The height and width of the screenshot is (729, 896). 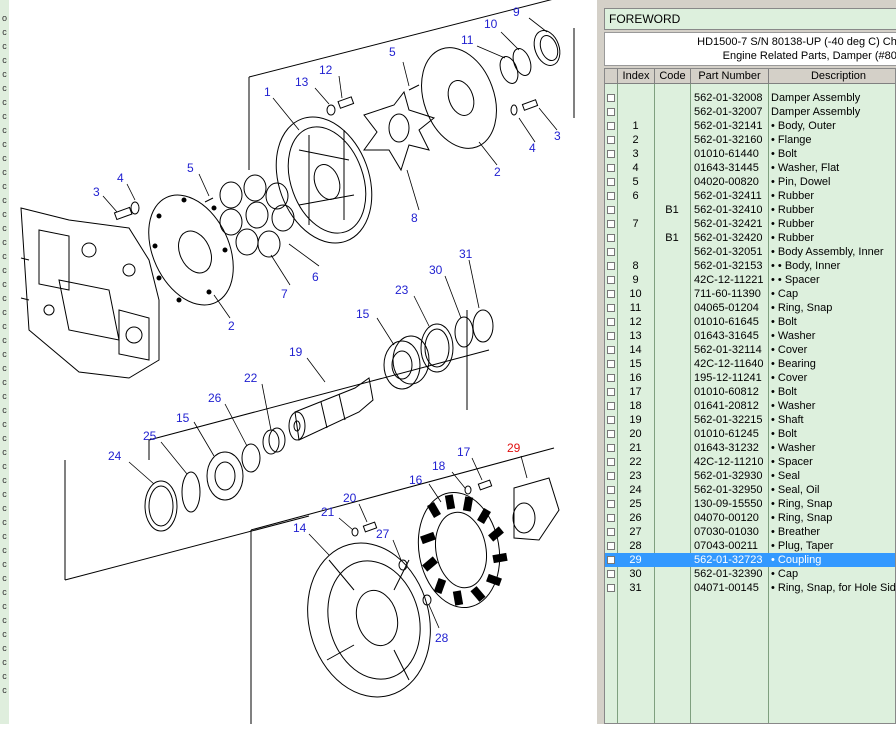 What do you see at coordinates (750, 196) in the screenshot?
I see `table-row: 6 562-01-32411 • Rubber` at bounding box center [750, 196].